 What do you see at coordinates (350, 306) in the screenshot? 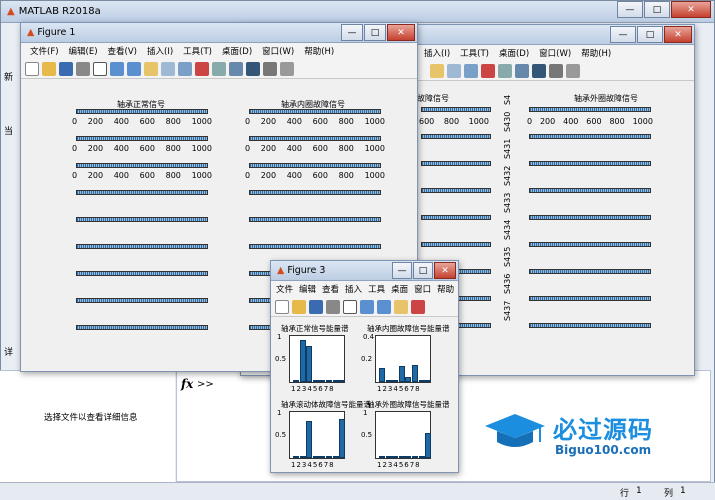
I see `fig3-pointer-icon` at bounding box center [350, 306].